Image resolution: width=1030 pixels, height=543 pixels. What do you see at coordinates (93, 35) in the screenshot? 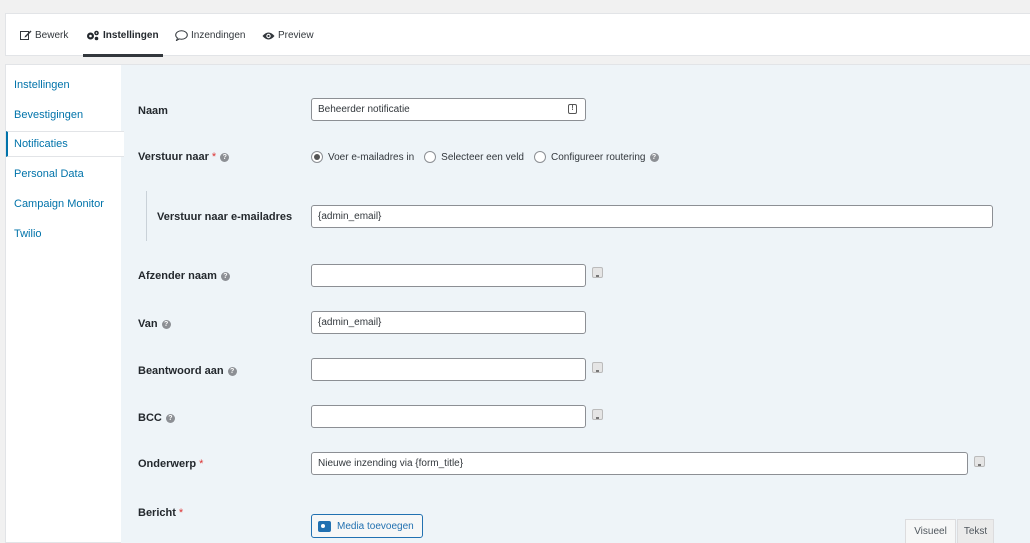
I see `gears-icon` at bounding box center [93, 35].